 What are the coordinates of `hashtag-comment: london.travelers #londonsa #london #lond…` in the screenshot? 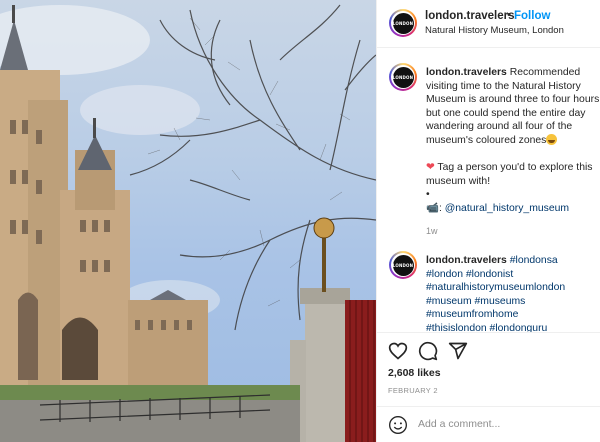 It's located at (513, 293).